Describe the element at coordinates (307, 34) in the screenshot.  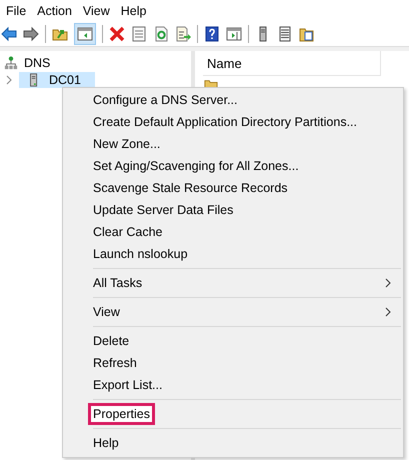
I see `folder-documents-icon` at that location.